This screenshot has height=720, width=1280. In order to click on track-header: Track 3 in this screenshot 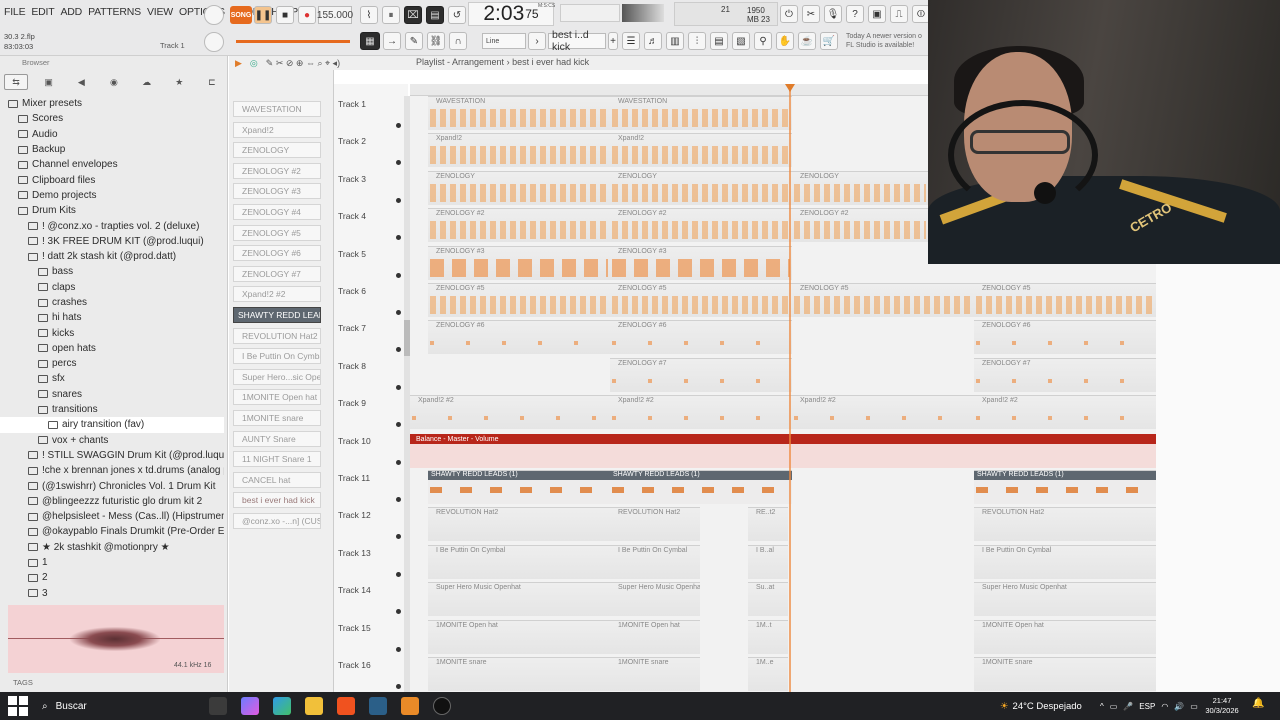, I will do `click(373, 192)`.